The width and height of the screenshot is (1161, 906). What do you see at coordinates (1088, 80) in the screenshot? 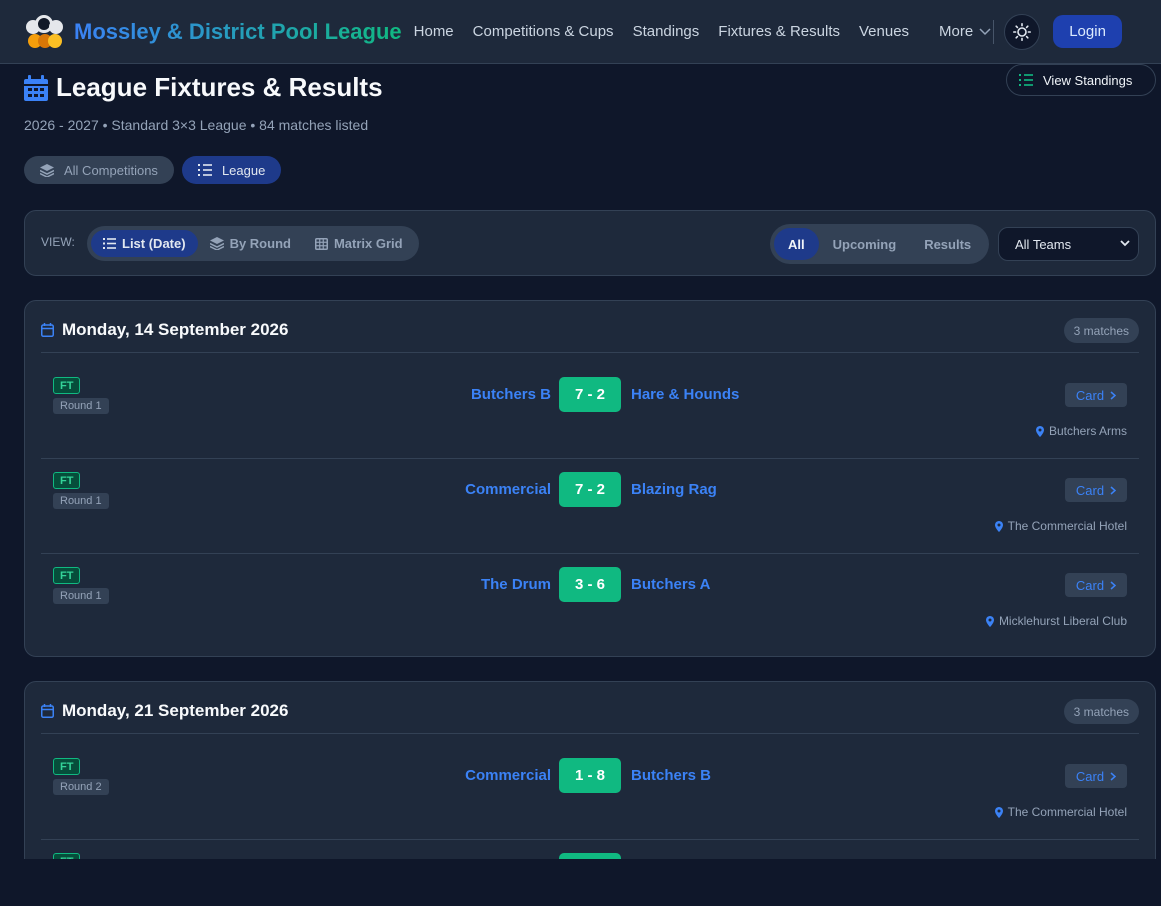
I see `view-standings-label: View Standings` at bounding box center [1088, 80].